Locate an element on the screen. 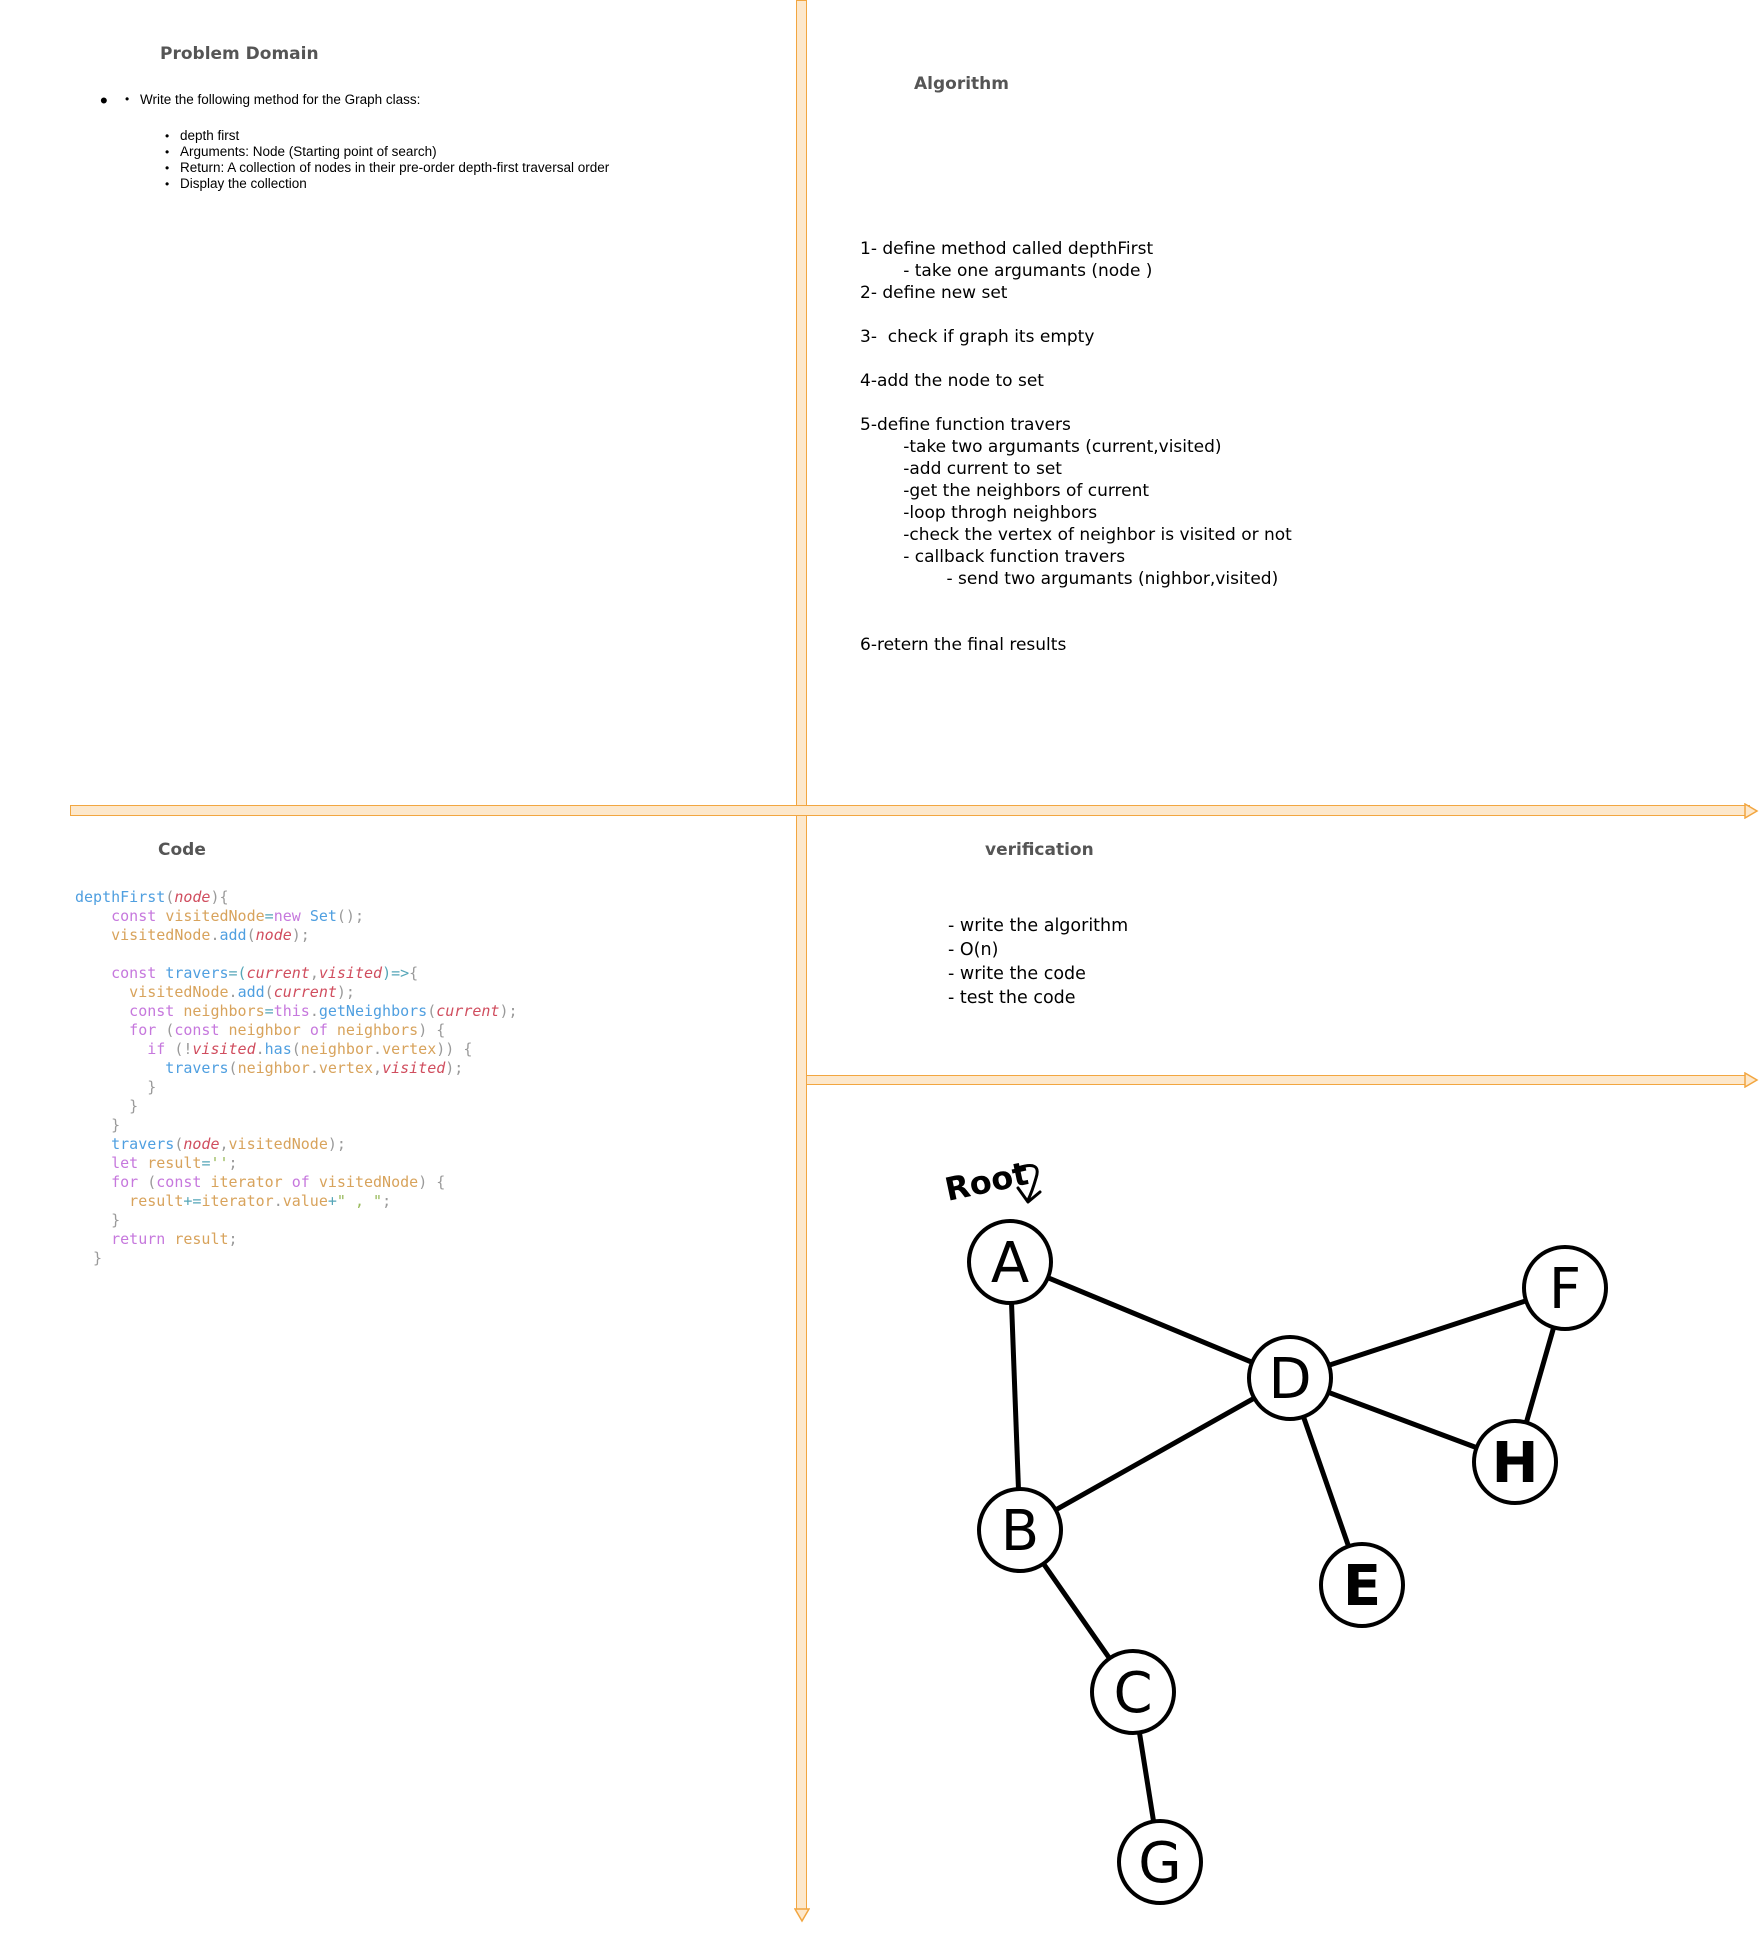 This screenshot has width=1762, height=1950. node-label-F: F is located at coordinates (1565, 1289).